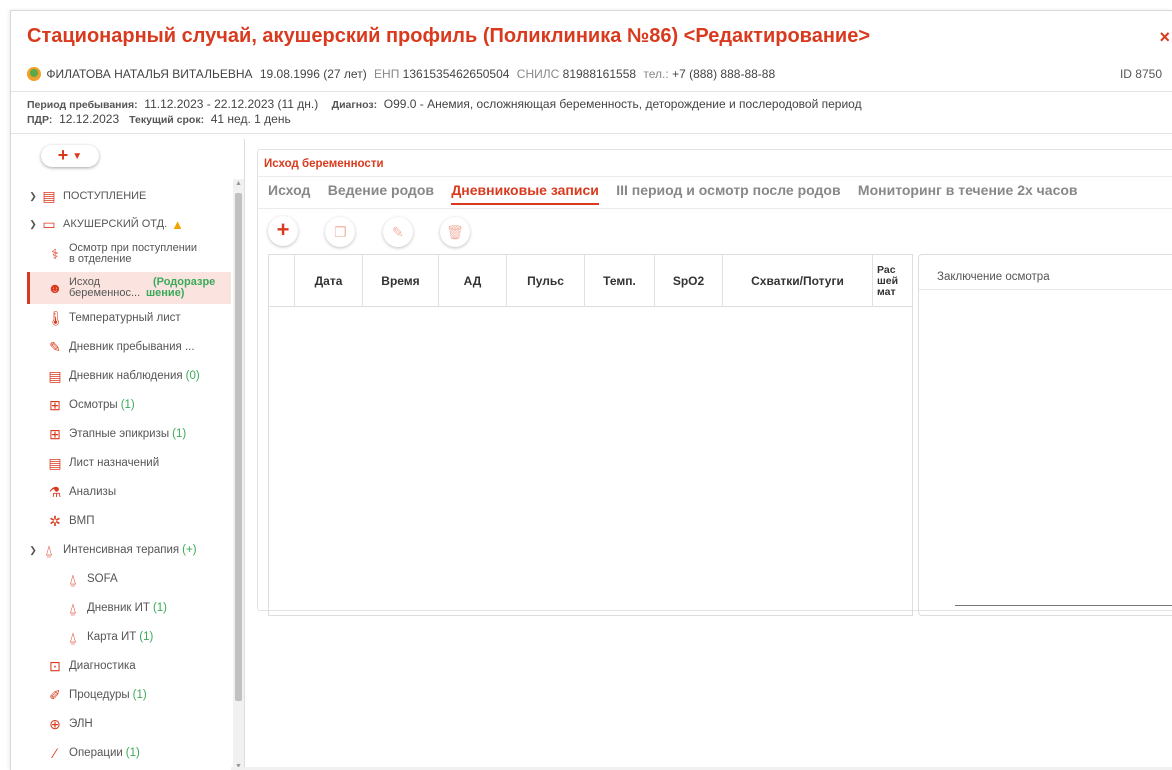  What do you see at coordinates (115, 224) in the screenshot?
I see `sidebar-item-label: АКУШЕРСКИЙ ОТД.` at bounding box center [115, 224].